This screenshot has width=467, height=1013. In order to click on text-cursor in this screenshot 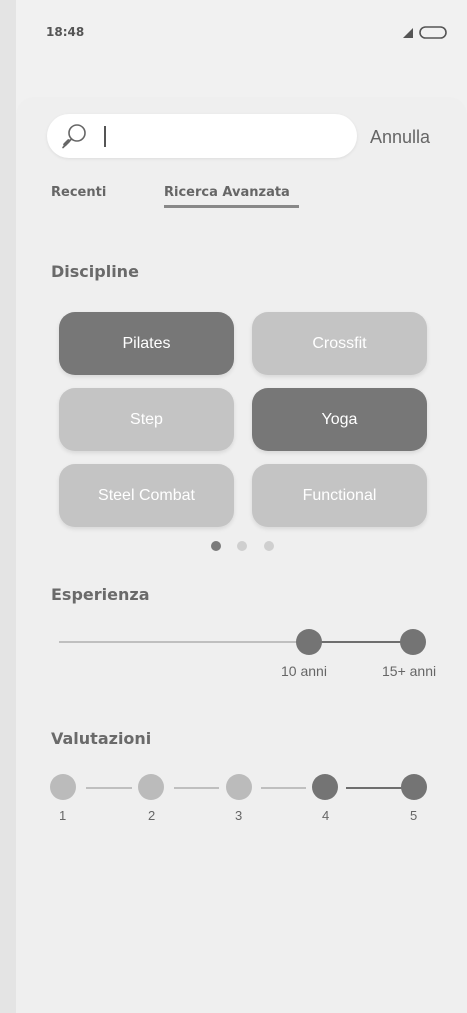, I will do `click(105, 136)`.